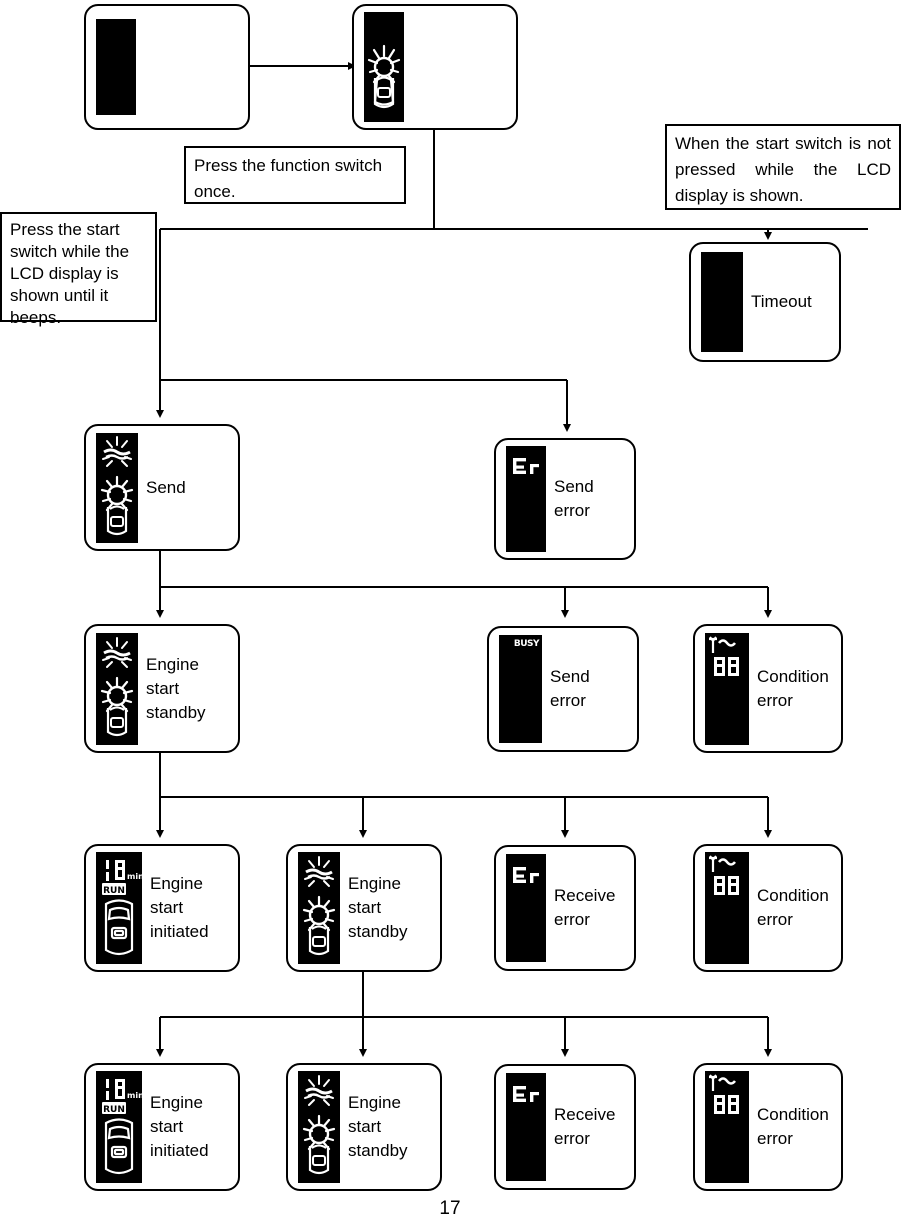 Image resolution: width=901 pixels, height=1229 pixels. Describe the element at coordinates (727, 1127) in the screenshot. I see `lcd-antenna-88-cond3` at that location.